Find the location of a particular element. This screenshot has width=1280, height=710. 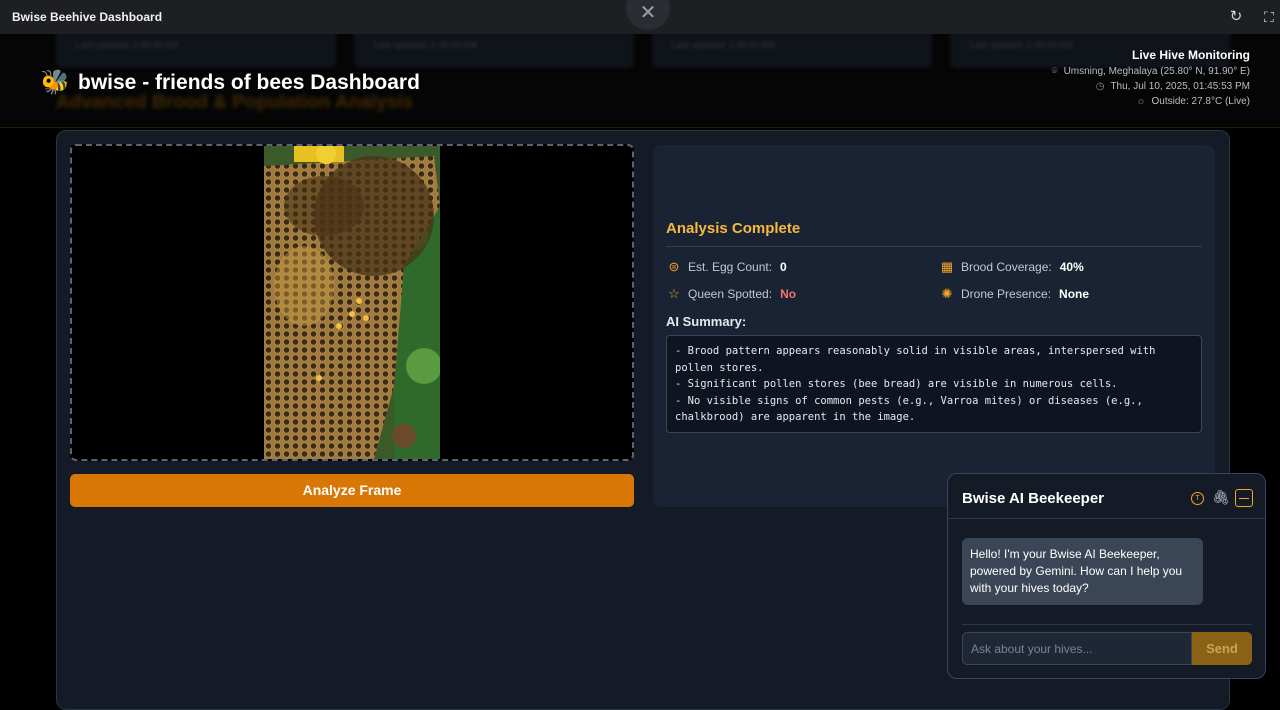

live-heading: Live Hive Monitoring is located at coordinates (1190, 55).